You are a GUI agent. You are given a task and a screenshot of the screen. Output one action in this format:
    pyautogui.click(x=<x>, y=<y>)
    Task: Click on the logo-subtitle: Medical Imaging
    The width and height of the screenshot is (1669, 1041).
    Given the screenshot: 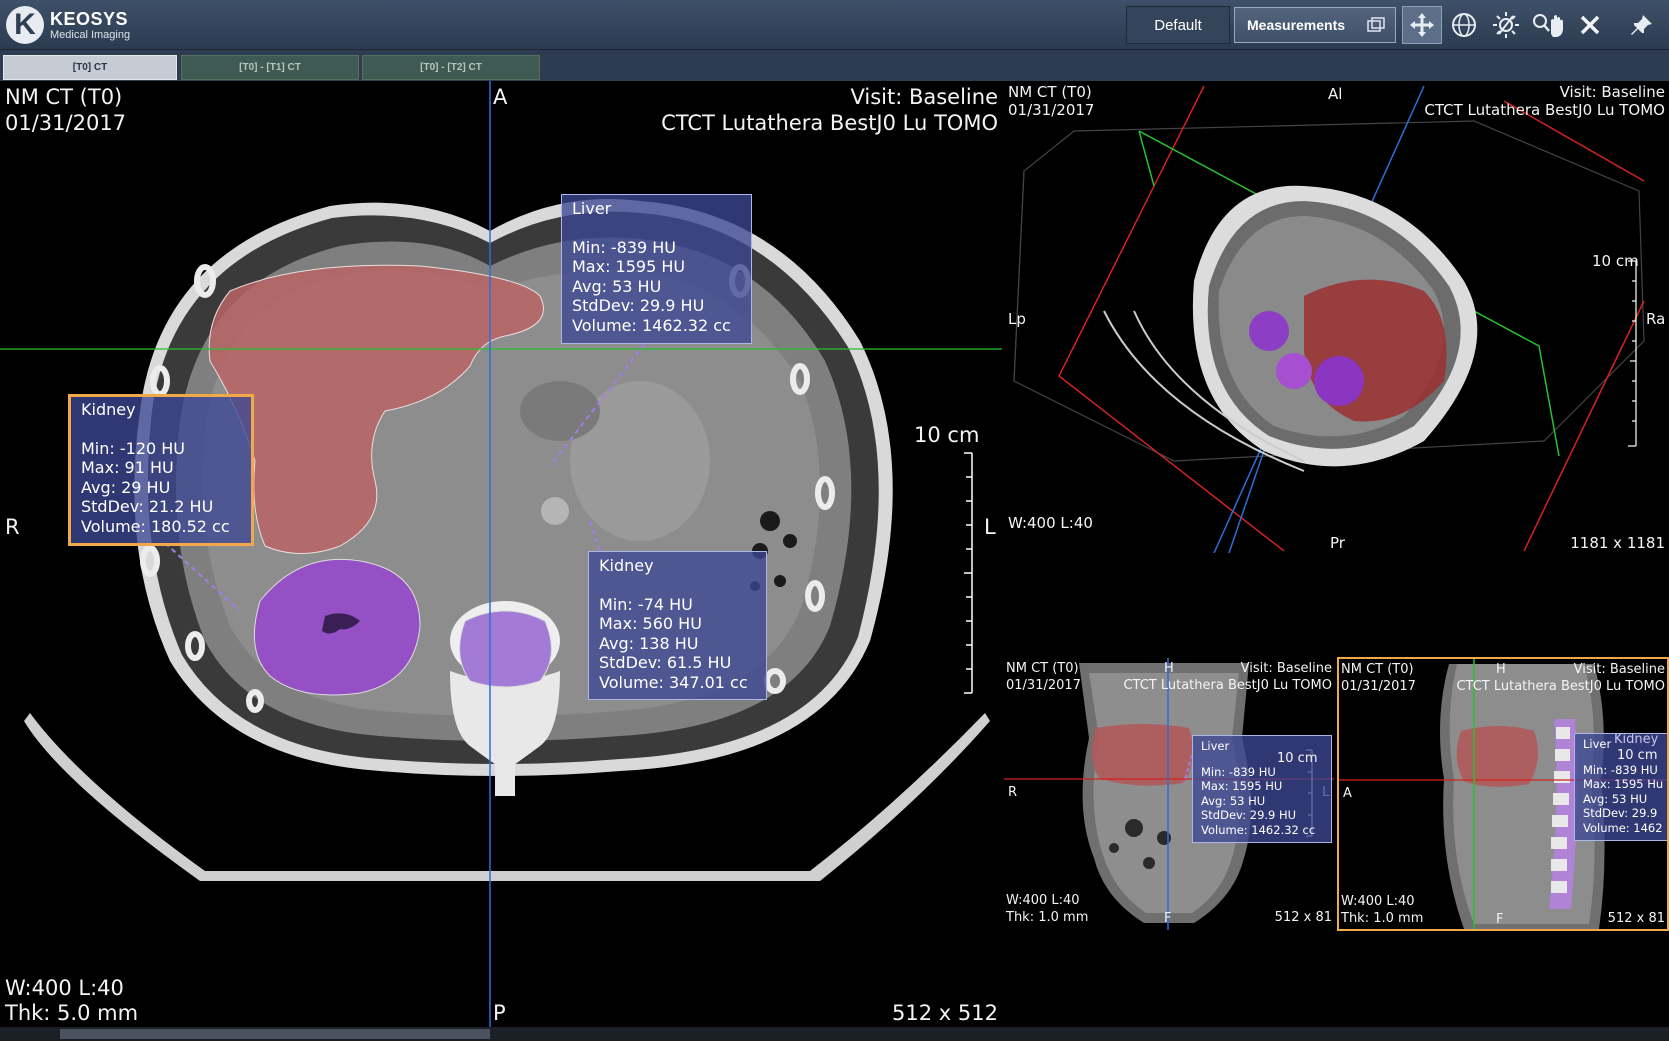 What is the action you would take?
    pyautogui.click(x=90, y=34)
    